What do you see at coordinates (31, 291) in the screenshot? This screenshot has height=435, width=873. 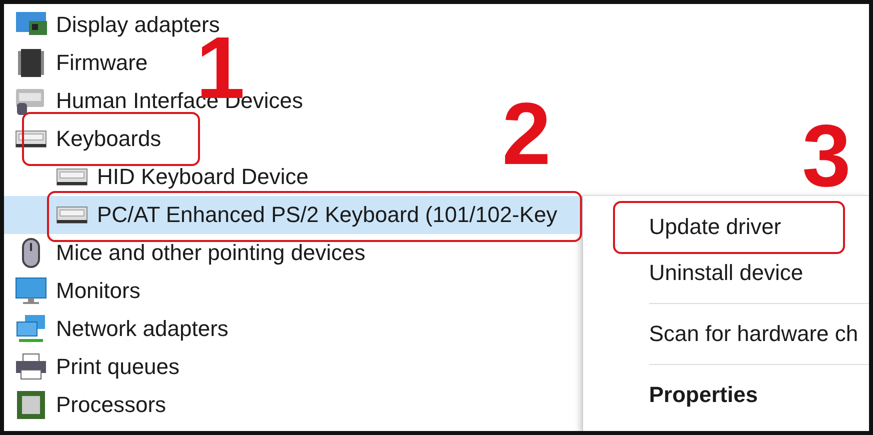 I see `monitor-icon` at bounding box center [31, 291].